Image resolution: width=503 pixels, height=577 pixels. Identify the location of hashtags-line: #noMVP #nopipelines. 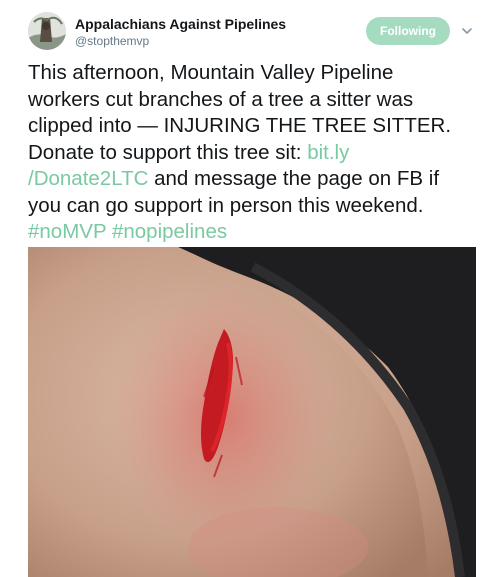
(262, 232).